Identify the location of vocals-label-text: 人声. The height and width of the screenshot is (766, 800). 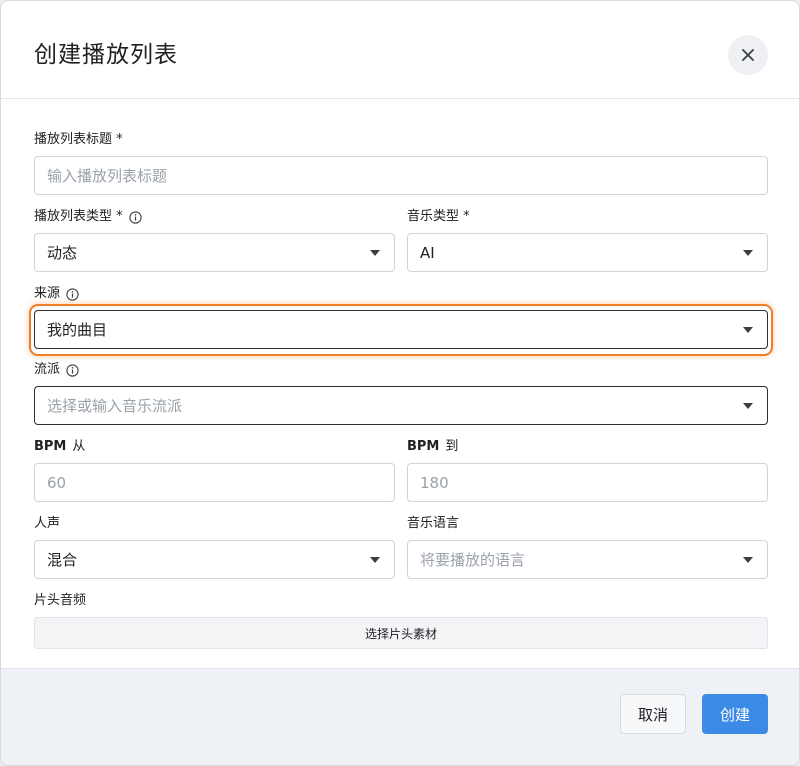
(47, 523).